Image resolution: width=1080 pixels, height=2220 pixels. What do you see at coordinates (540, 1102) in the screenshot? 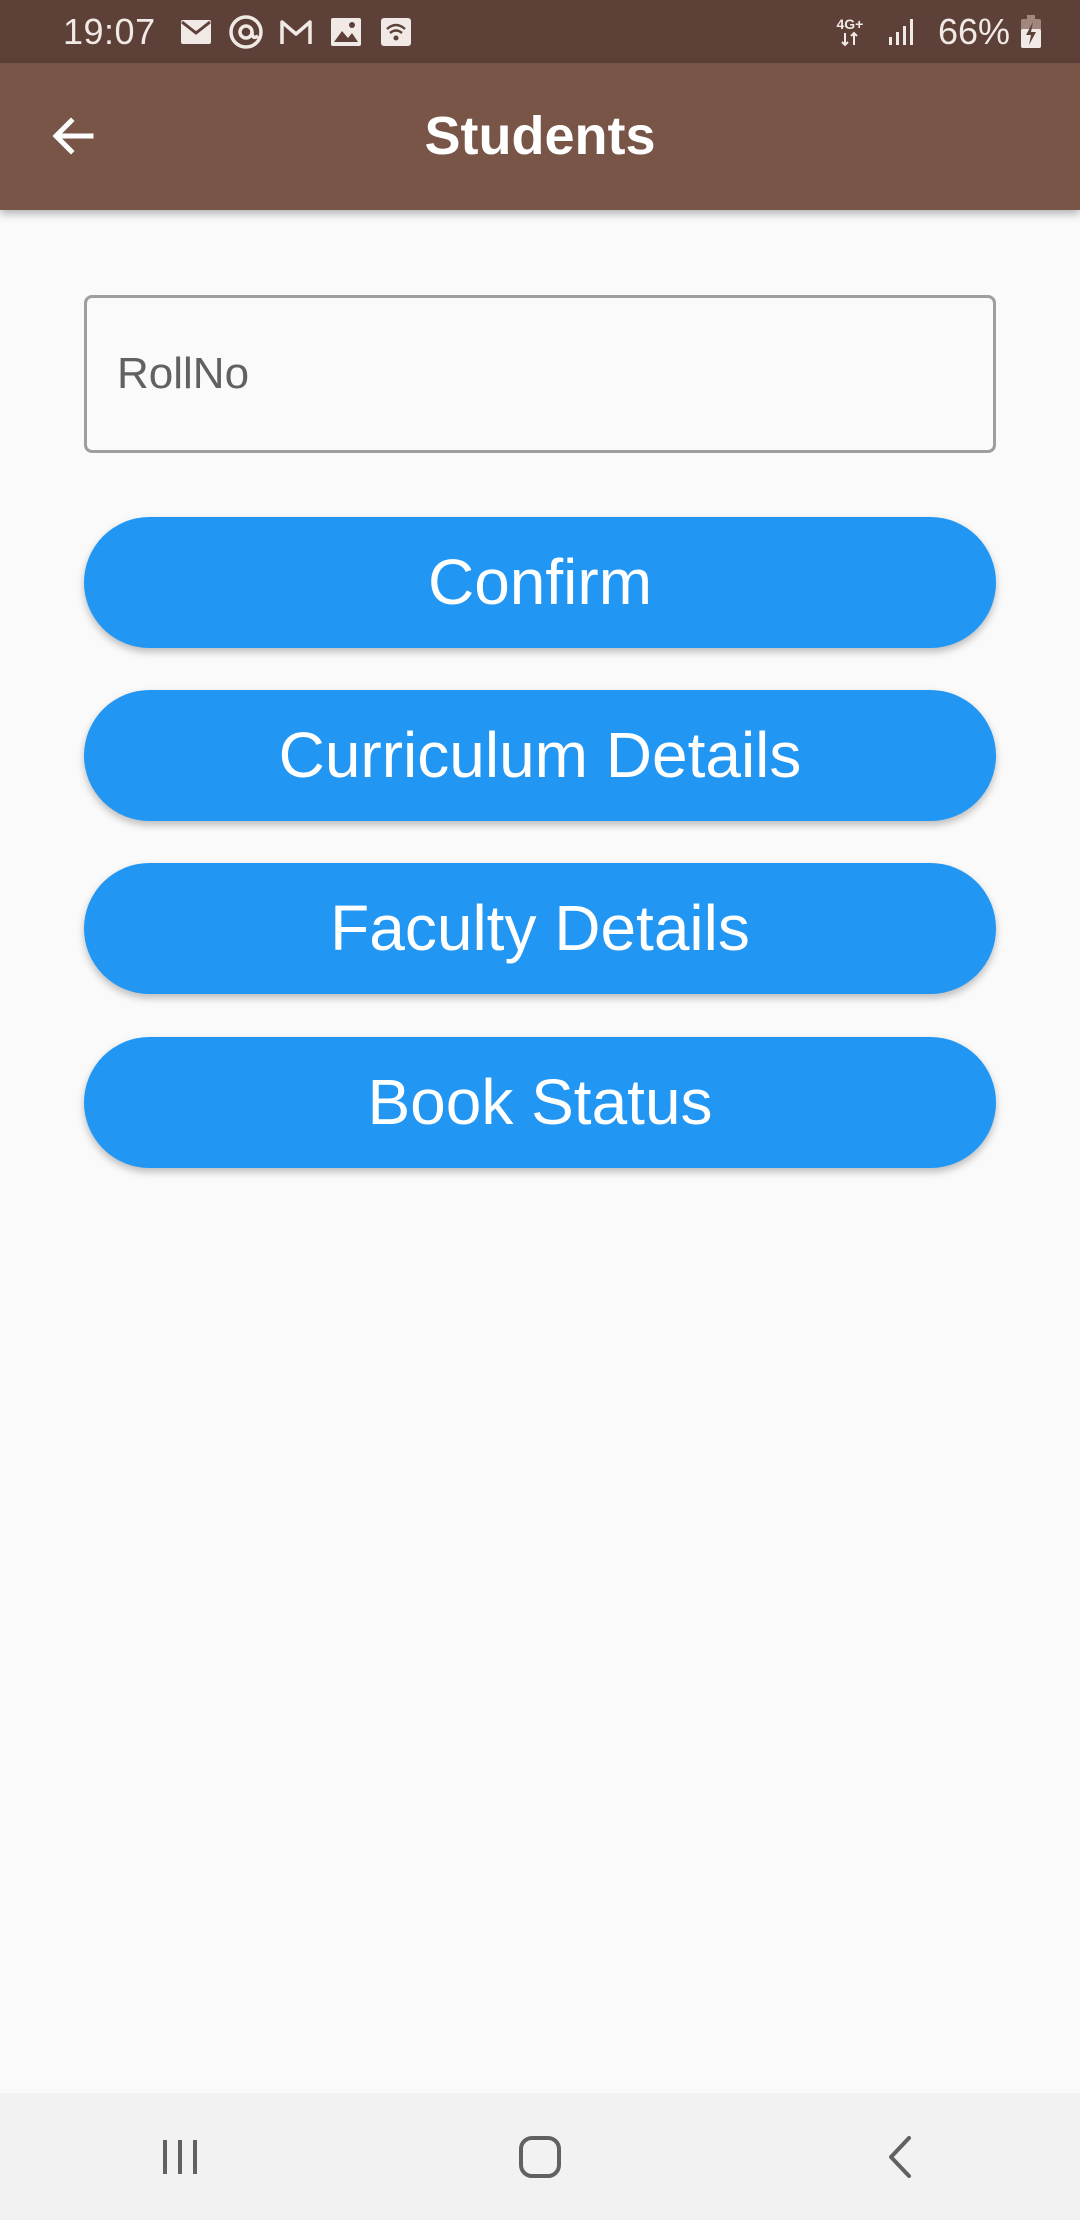
I see `book-status-button: Book Status` at bounding box center [540, 1102].